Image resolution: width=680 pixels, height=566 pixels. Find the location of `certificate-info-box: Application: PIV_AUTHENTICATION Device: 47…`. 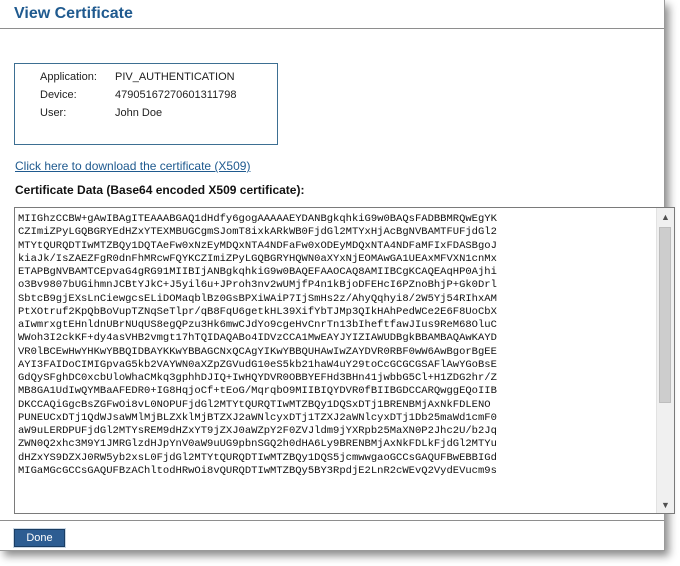

certificate-info-box: Application: PIV_AUTHENTICATION Device: 47… is located at coordinates (146, 104).